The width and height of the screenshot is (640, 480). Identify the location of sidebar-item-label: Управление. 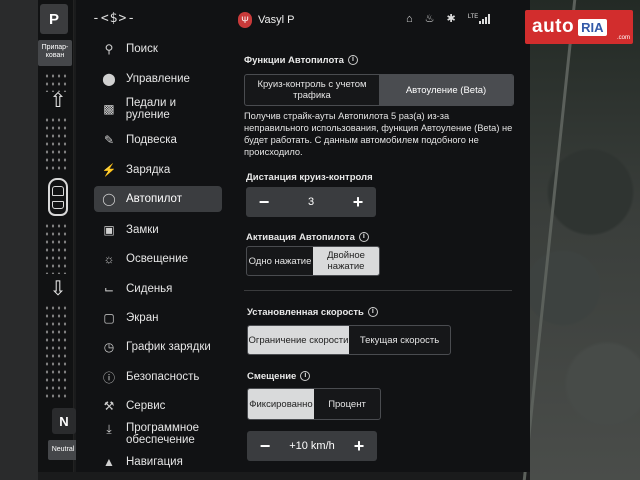
(158, 79).